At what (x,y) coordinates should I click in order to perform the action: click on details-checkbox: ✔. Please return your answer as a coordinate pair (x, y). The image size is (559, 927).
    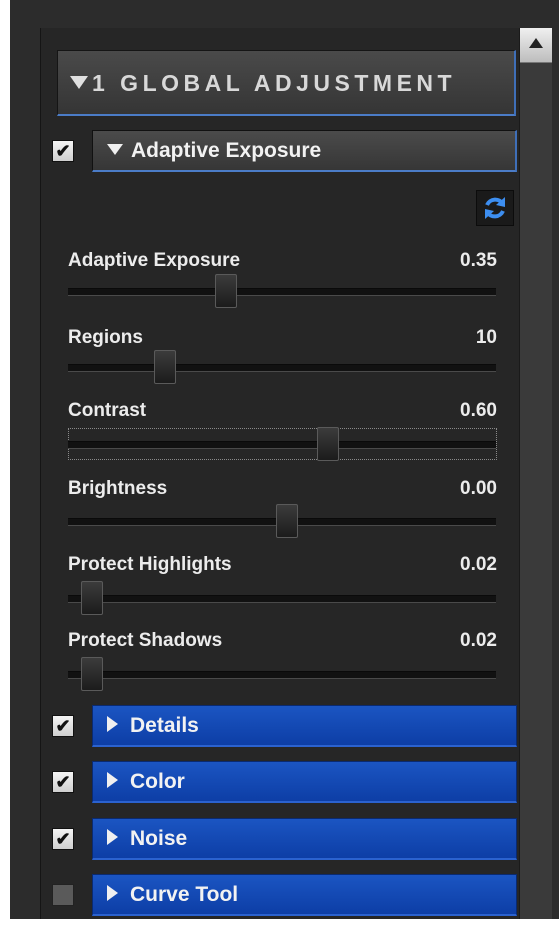
    Looking at the image, I should click on (63, 726).